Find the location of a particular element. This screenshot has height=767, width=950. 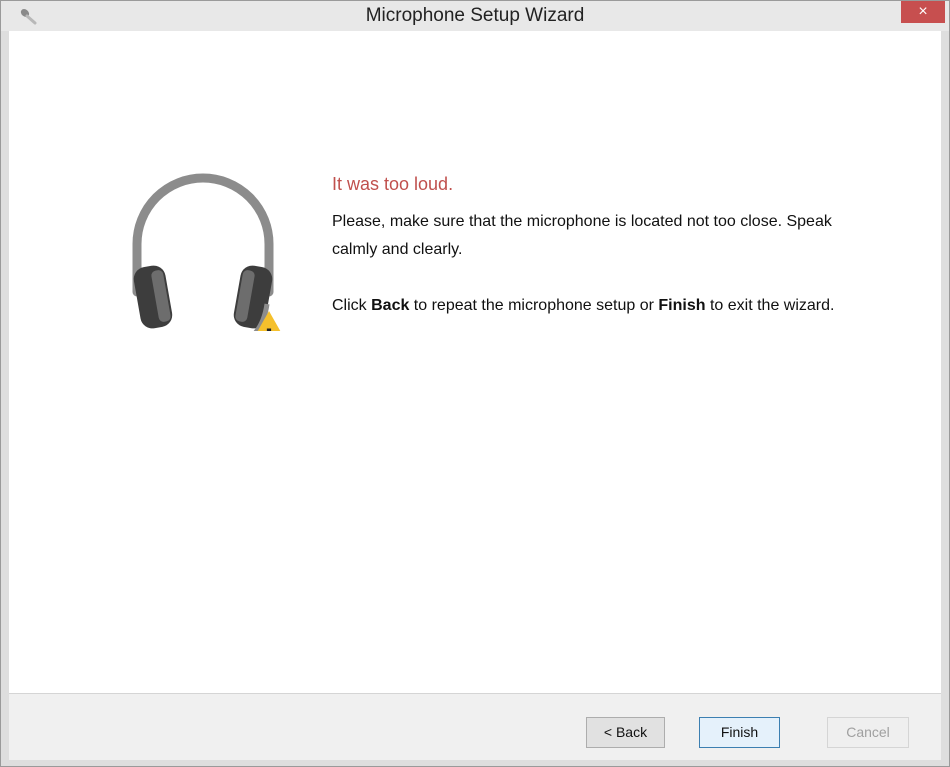

finish-button: Finish is located at coordinates (739, 732).